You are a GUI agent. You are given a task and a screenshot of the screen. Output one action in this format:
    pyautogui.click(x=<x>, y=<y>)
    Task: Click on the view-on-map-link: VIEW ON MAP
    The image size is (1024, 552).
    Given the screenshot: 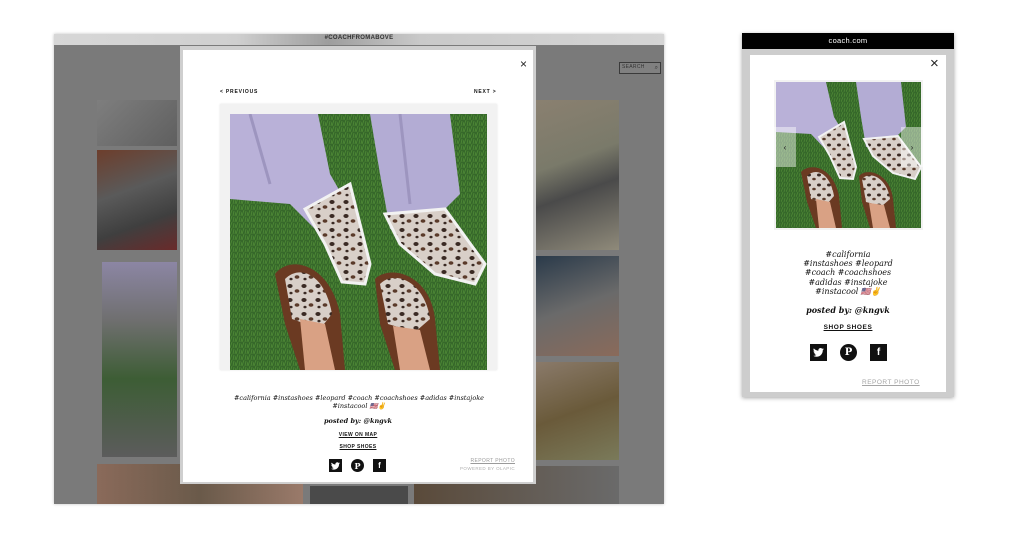 What is the action you would take?
    pyautogui.click(x=358, y=435)
    